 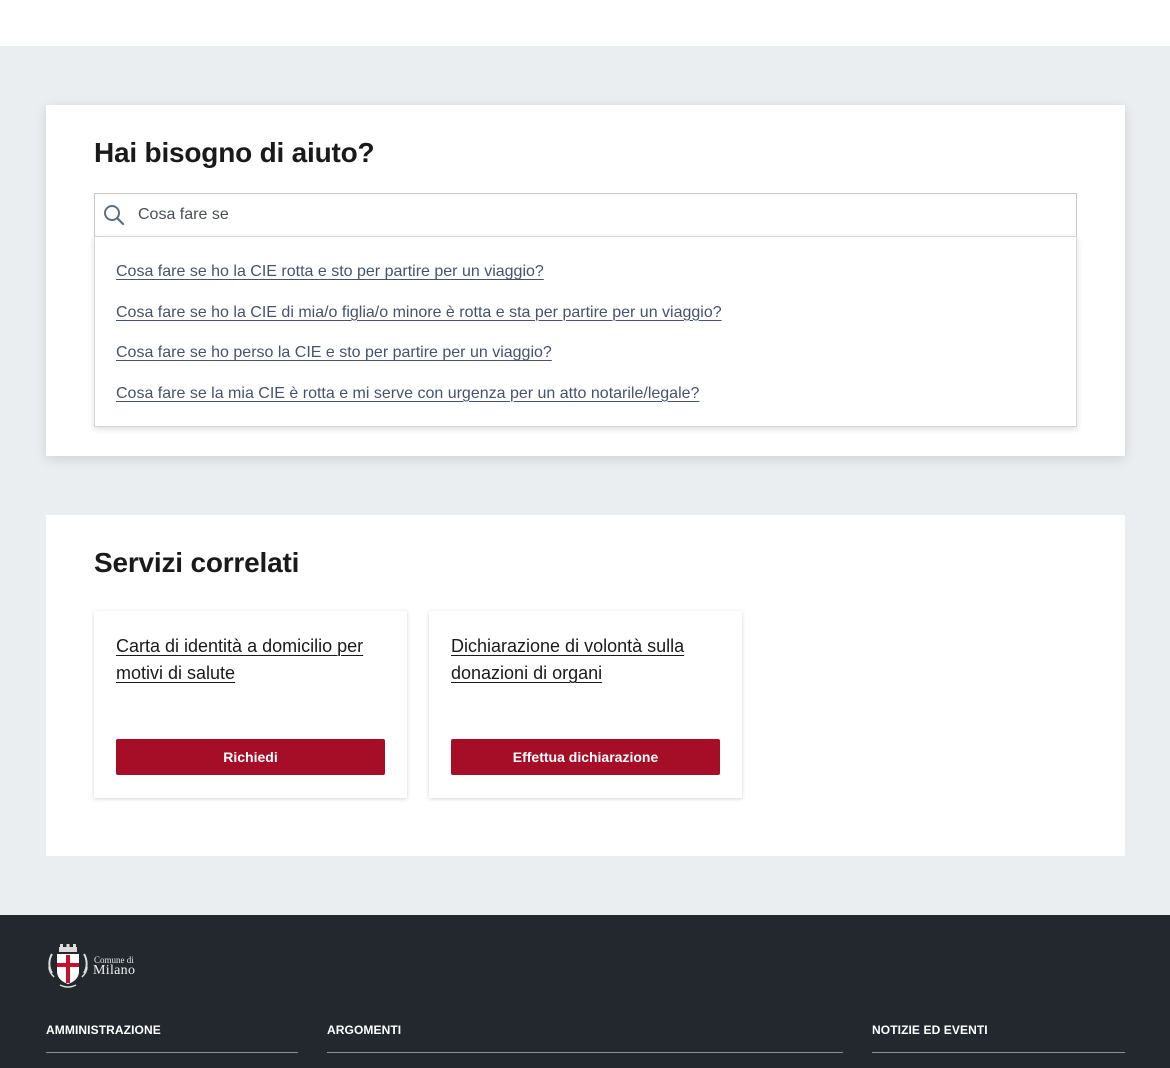 What do you see at coordinates (250, 757) in the screenshot?
I see `request-button: Richiedi` at bounding box center [250, 757].